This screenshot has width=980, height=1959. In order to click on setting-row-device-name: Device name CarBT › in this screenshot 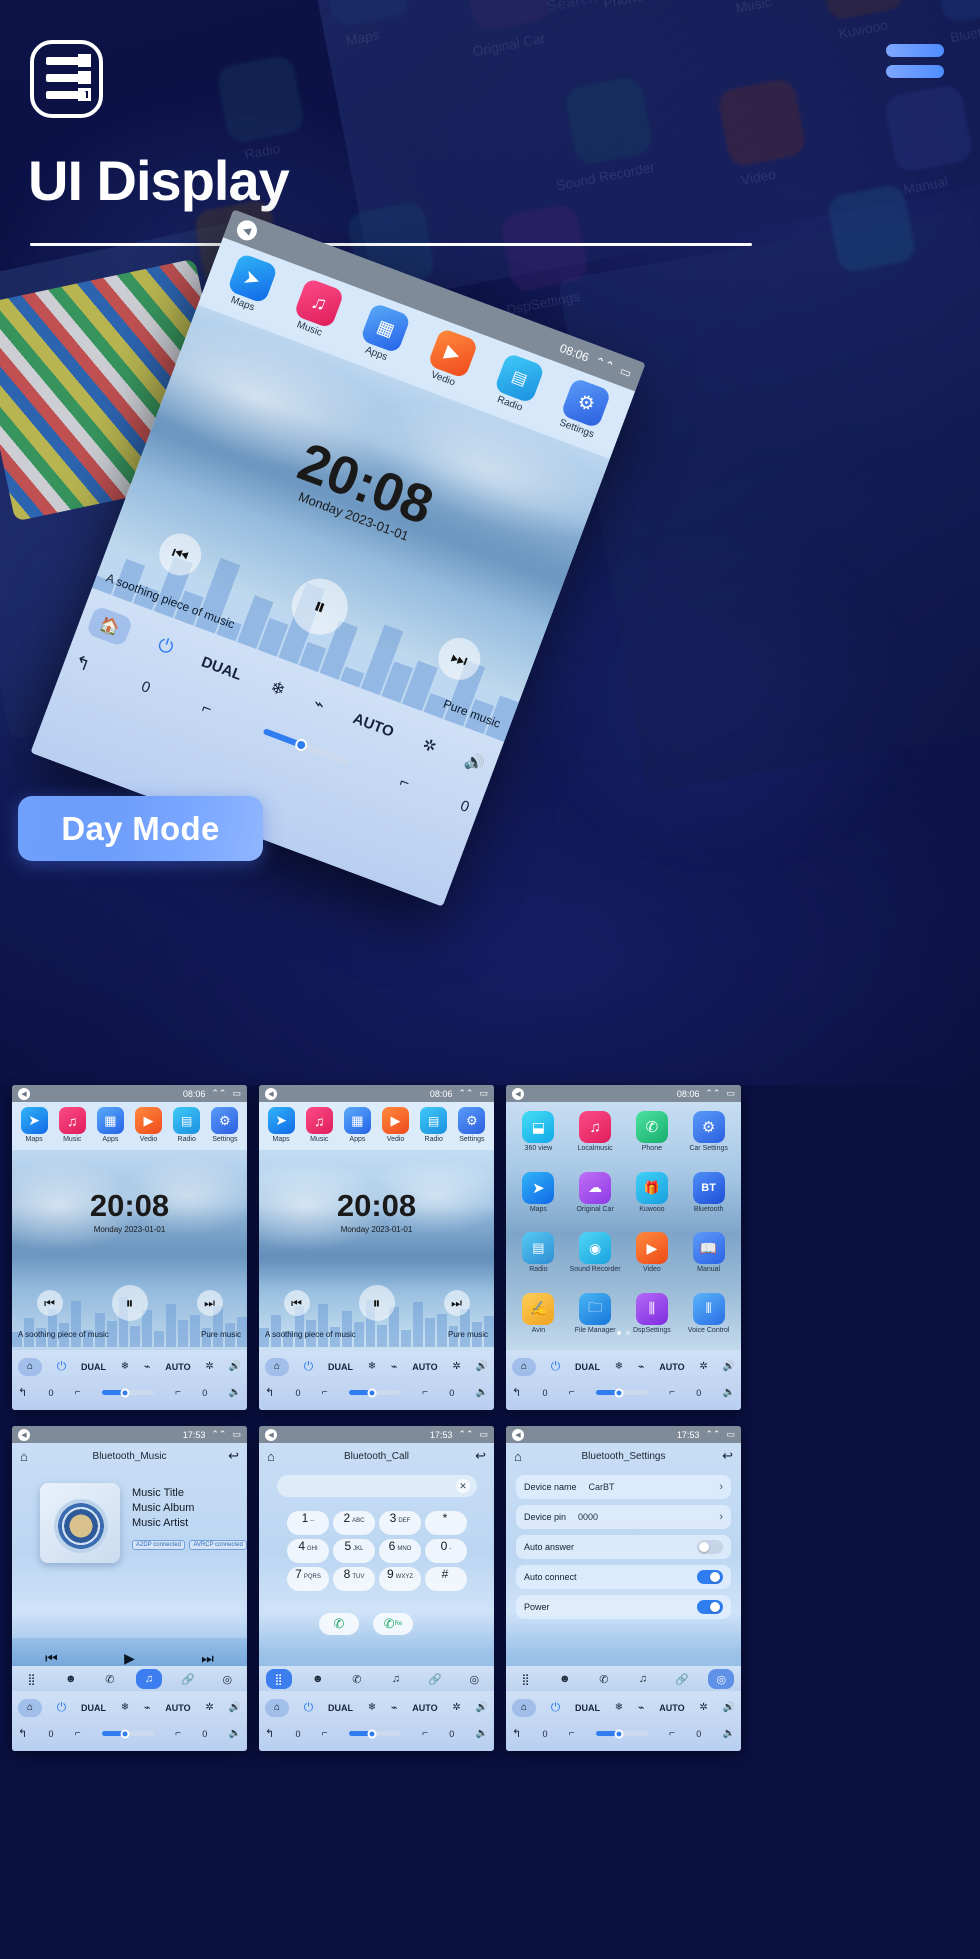, I will do `click(623, 1487)`.